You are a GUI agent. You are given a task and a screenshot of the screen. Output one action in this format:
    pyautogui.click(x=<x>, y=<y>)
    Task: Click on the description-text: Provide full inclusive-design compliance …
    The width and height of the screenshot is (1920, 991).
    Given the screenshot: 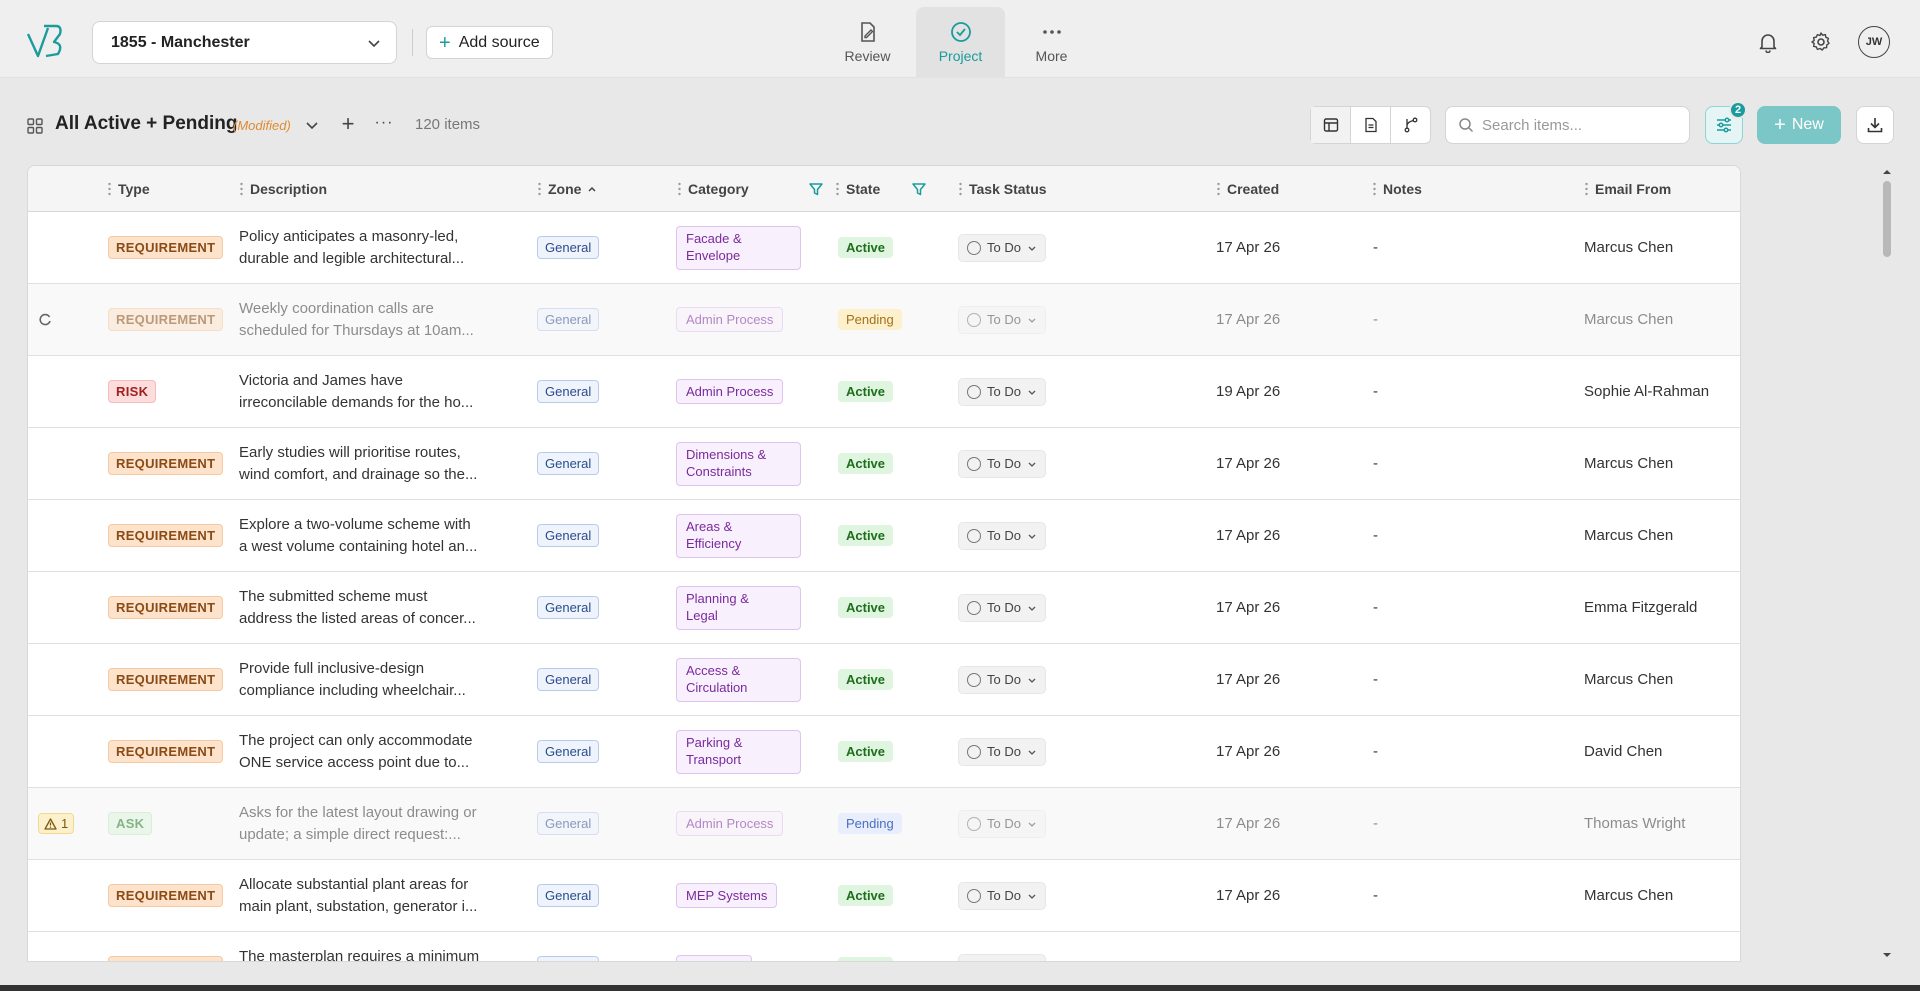 What is the action you would take?
    pyautogui.click(x=352, y=679)
    